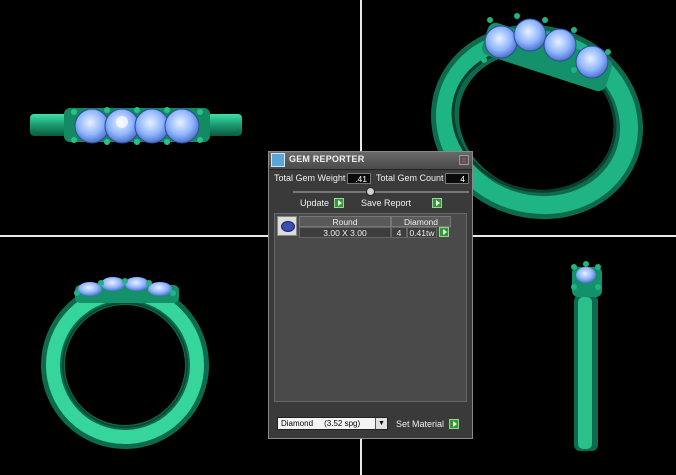 The width and height of the screenshot is (676, 475). What do you see at coordinates (370, 191) in the screenshot?
I see `panel-slider-knob` at bounding box center [370, 191].